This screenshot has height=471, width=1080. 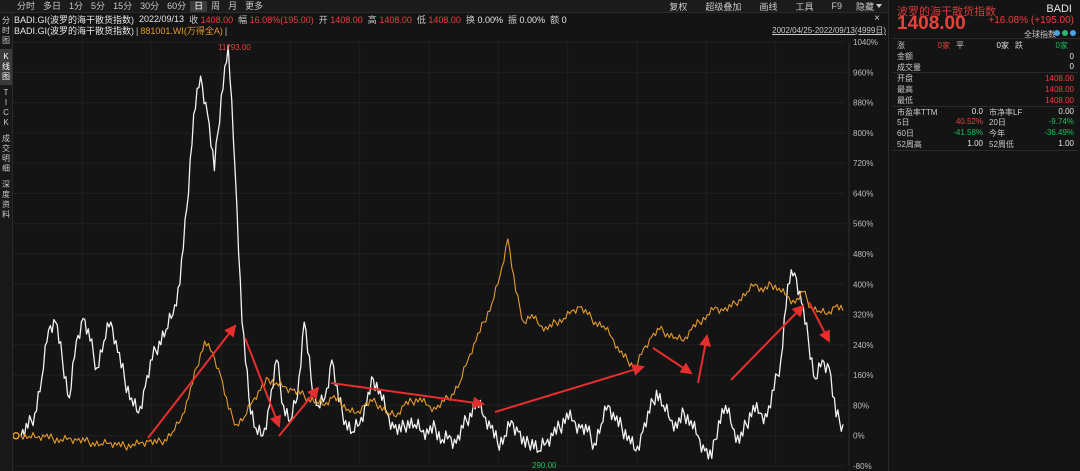 What do you see at coordinates (985, 123) in the screenshot?
I see `stat-row: 5日 40.52% 20日 -9.74%` at bounding box center [985, 123].